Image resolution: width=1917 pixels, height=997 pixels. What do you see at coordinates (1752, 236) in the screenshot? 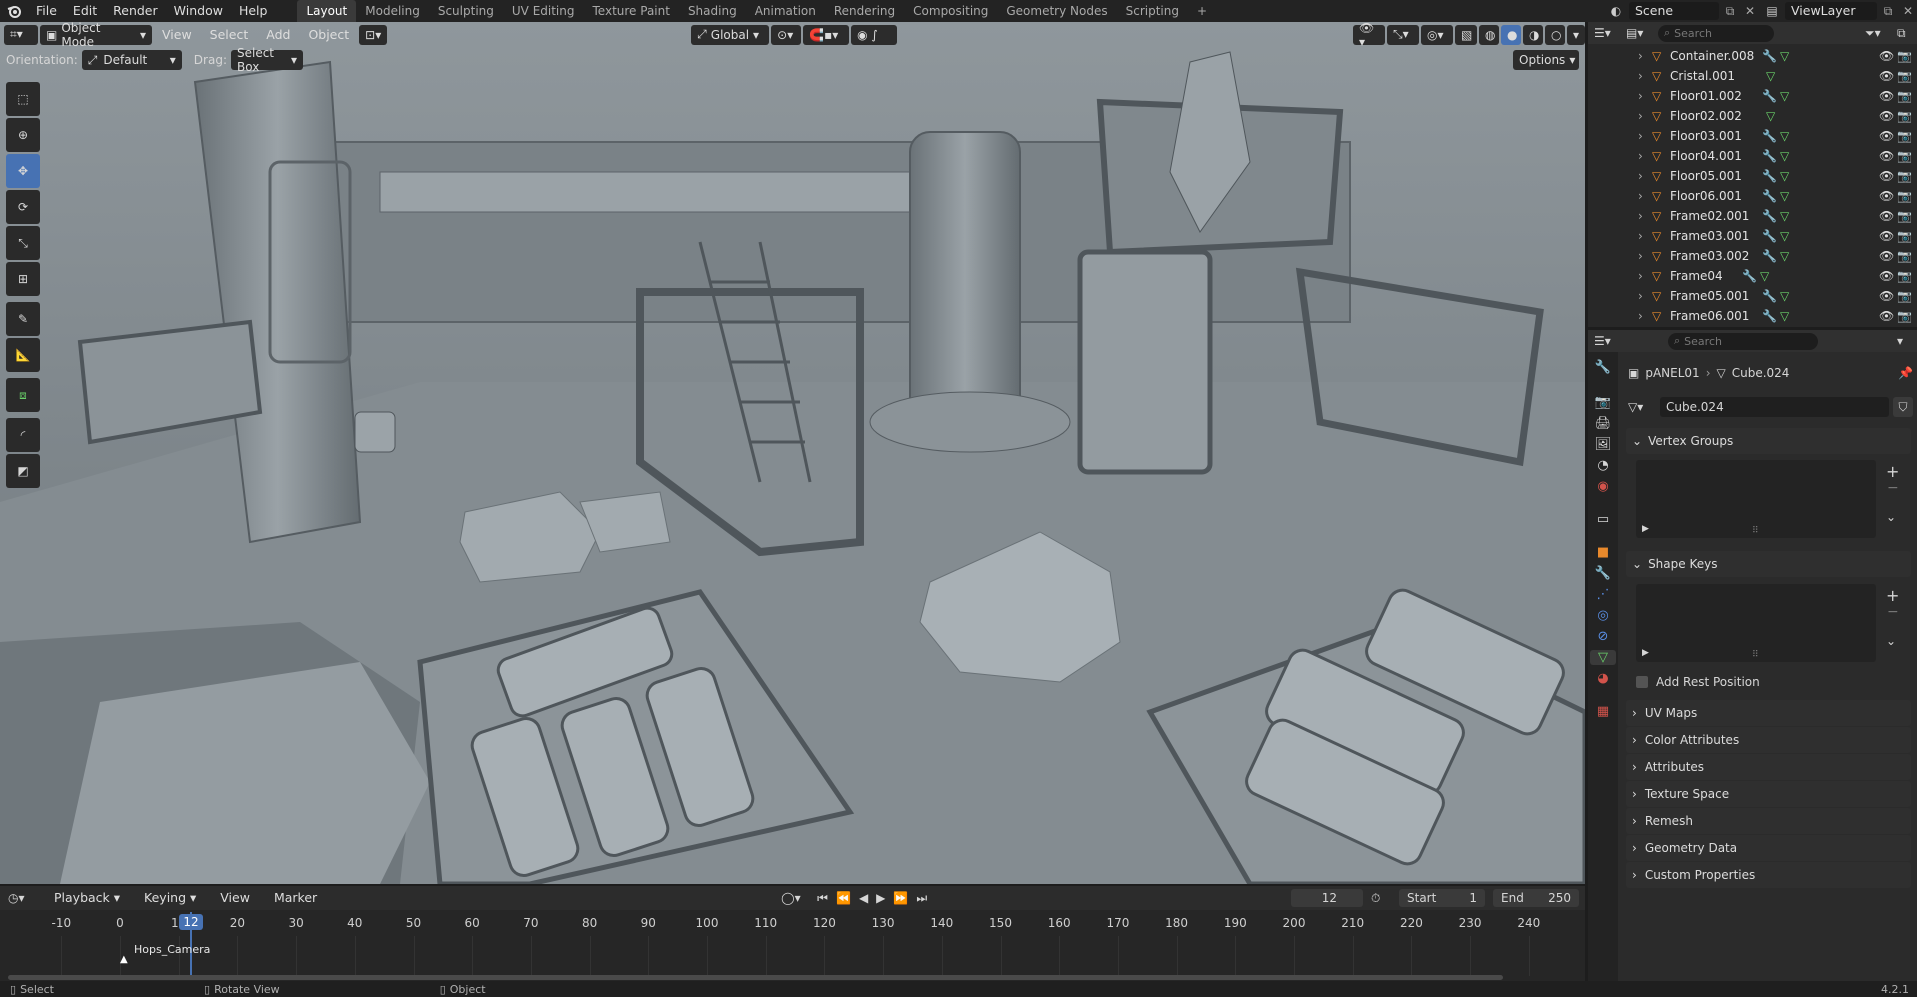
I see `outliner-row: › ▽ Frame03.001 🔧 ▽ 👁 📷` at bounding box center [1752, 236].